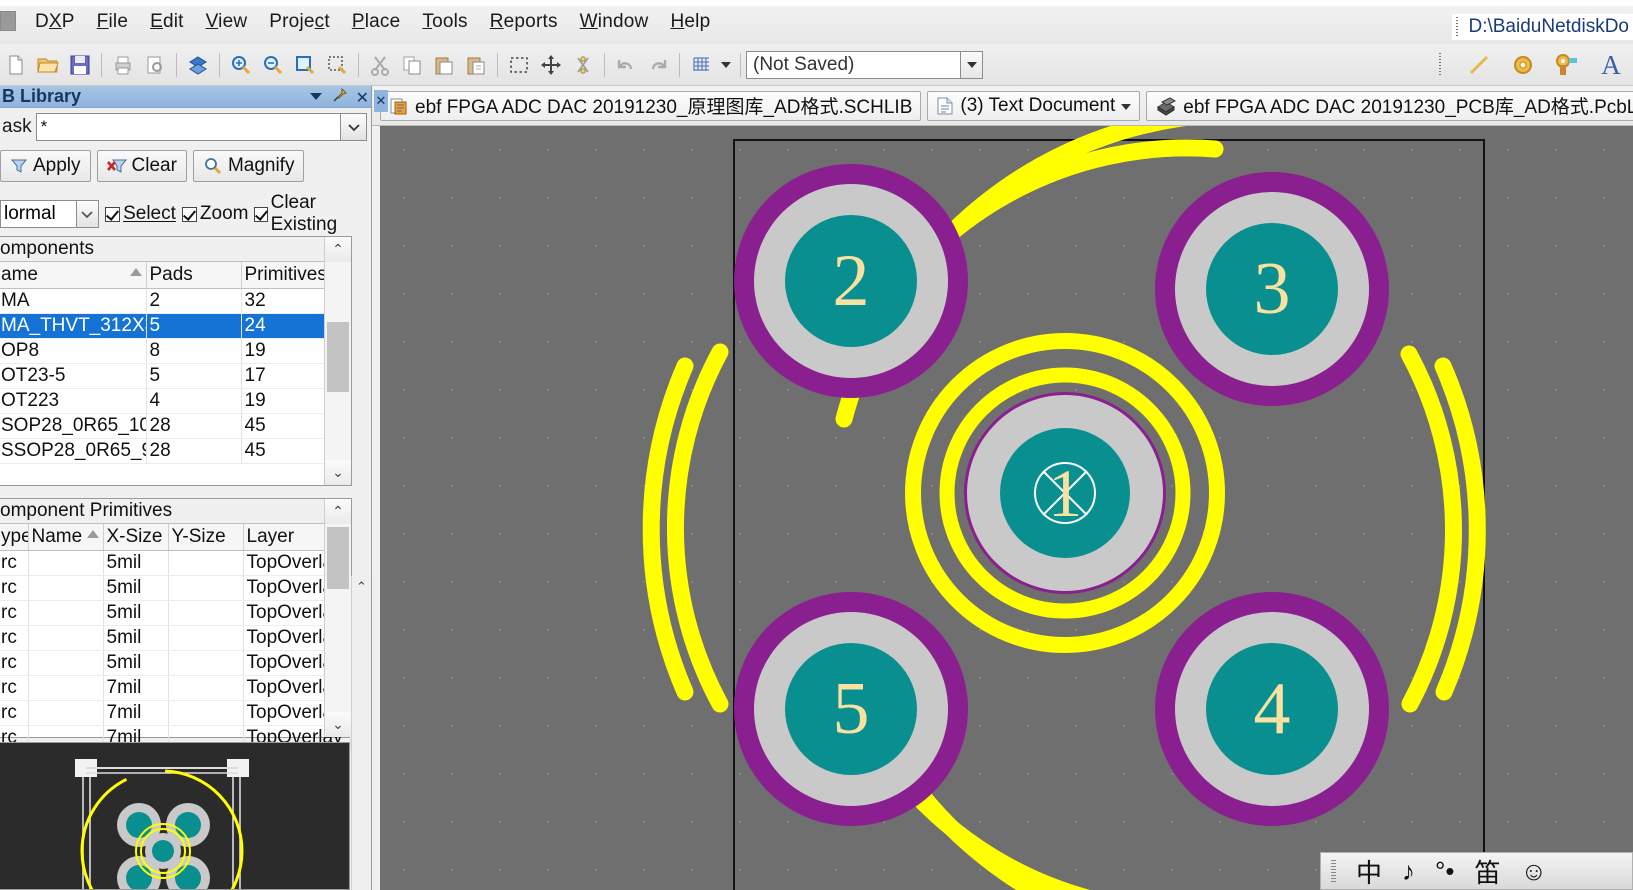 Image resolution: width=1633 pixels, height=890 pixels. What do you see at coordinates (412, 65) in the screenshot?
I see `copy-icon` at bounding box center [412, 65].